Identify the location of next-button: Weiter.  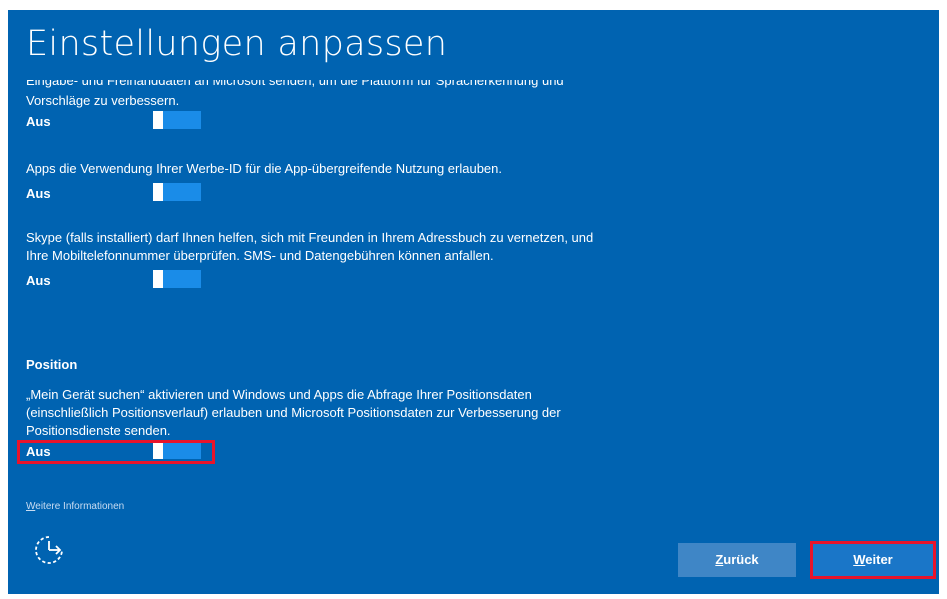
(873, 560).